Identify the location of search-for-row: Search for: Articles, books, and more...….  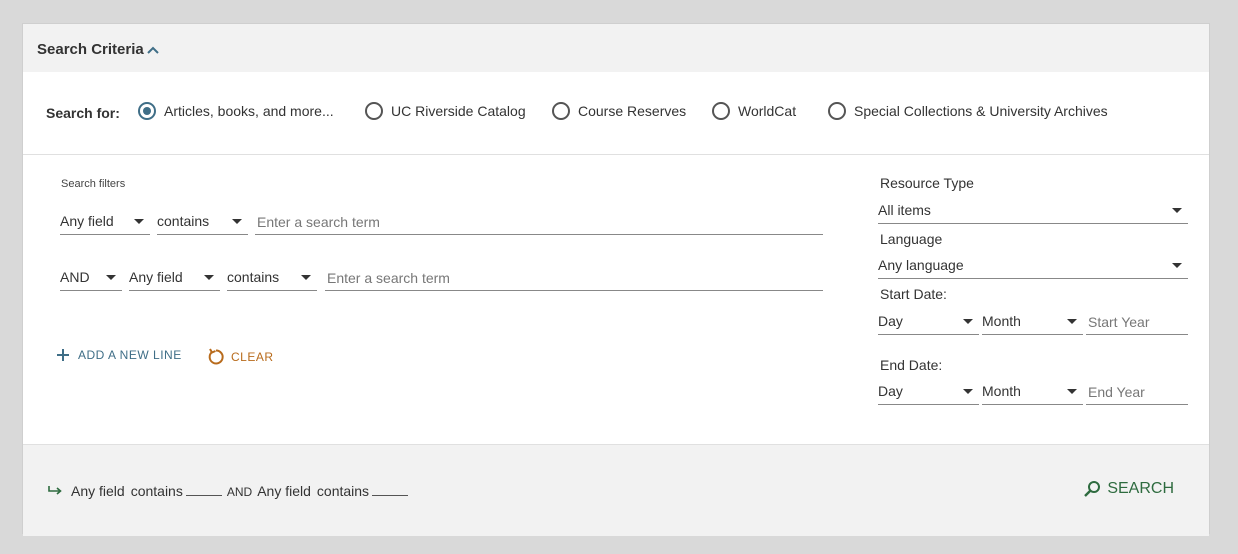
(616, 113).